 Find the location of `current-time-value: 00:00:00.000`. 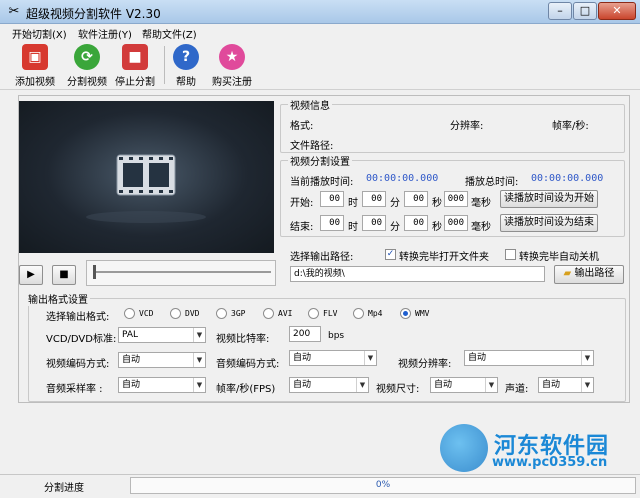

current-time-value: 00:00:00.000 is located at coordinates (402, 178).